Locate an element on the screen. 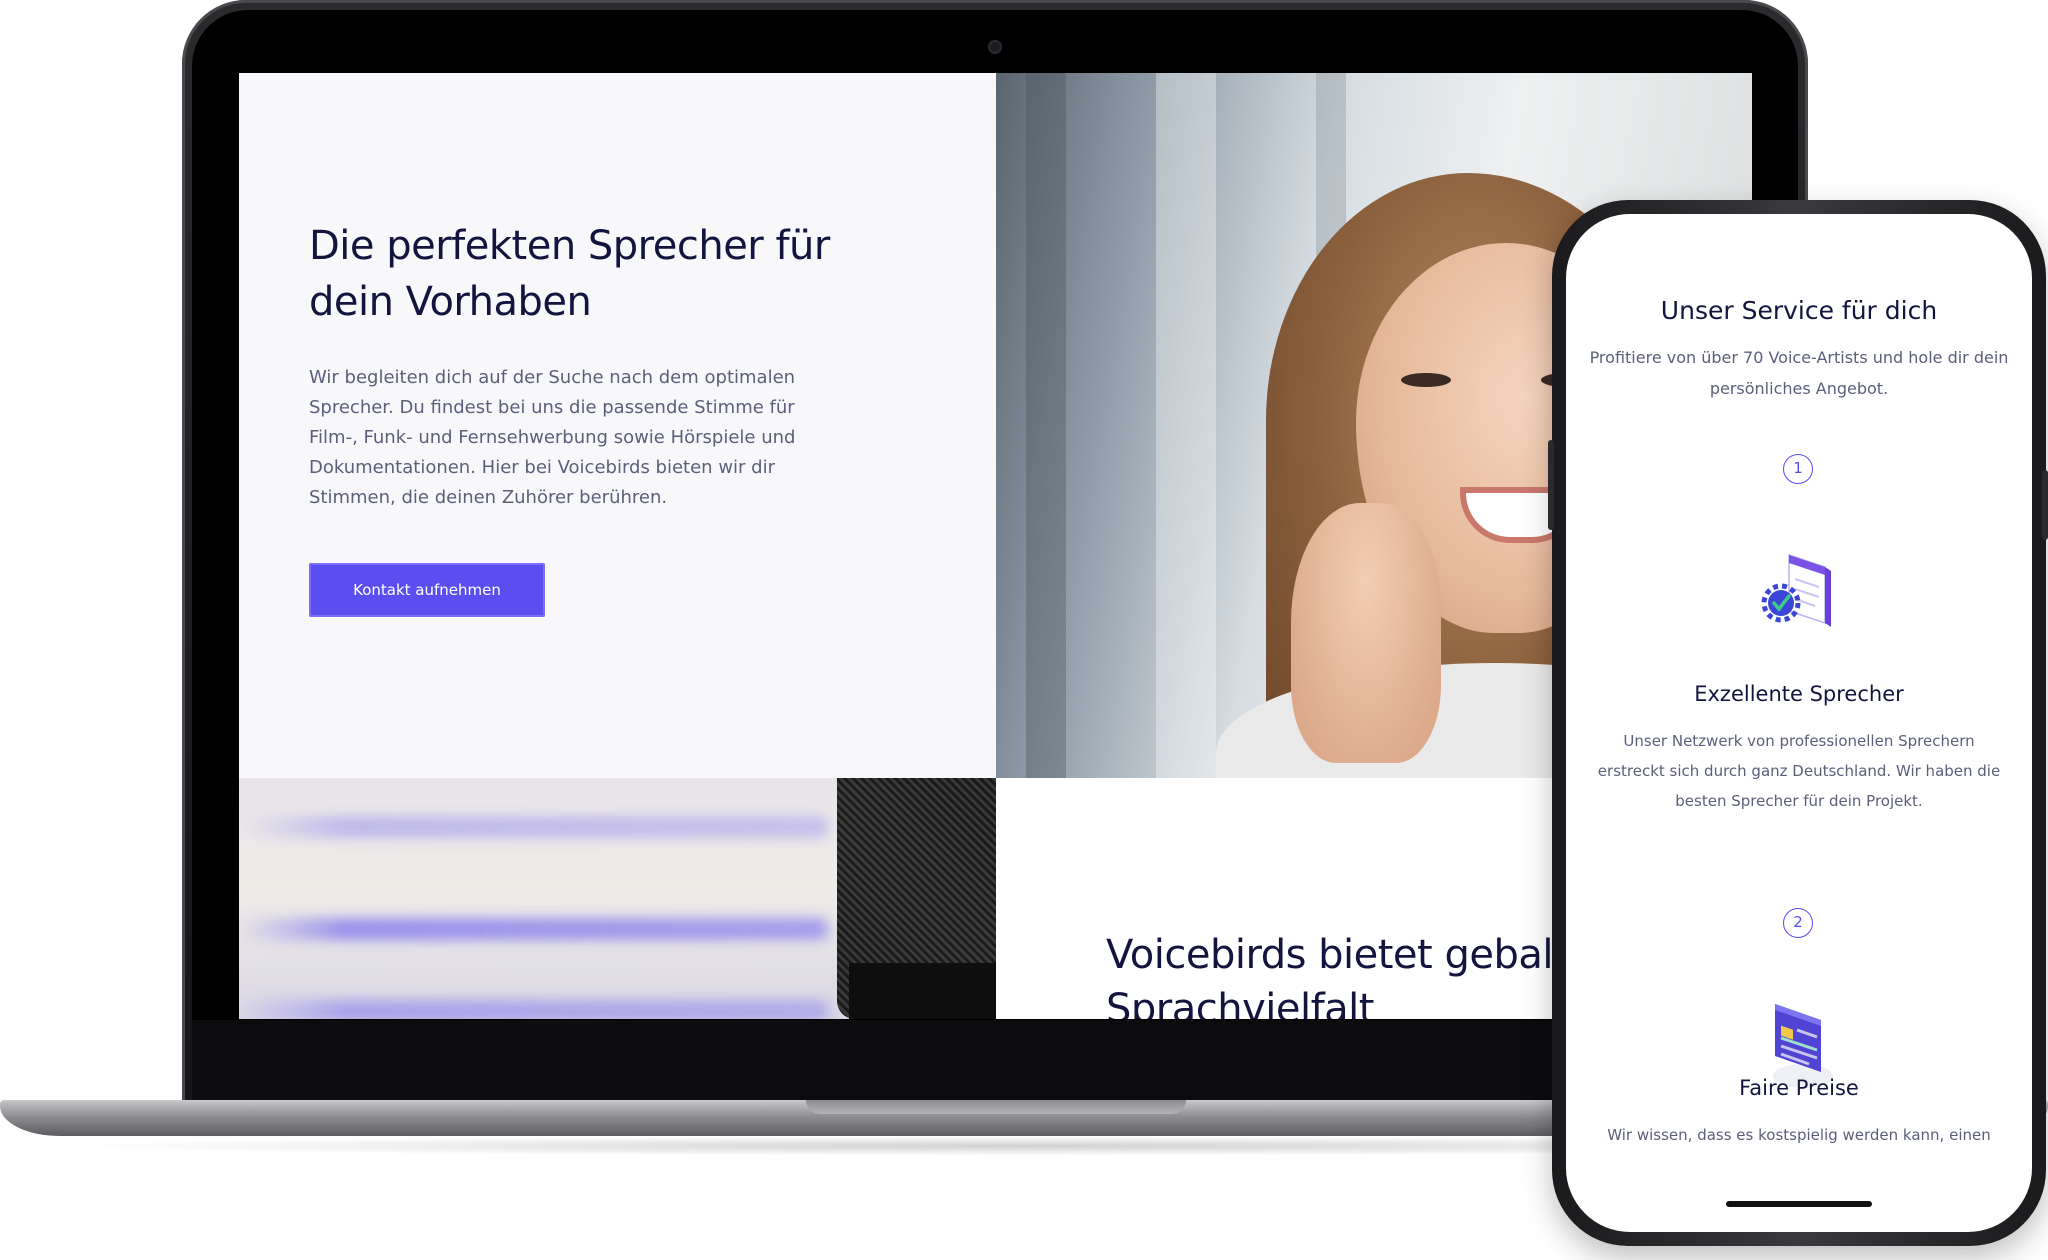 The image size is (2048, 1260). photo-hand is located at coordinates (1366, 633).